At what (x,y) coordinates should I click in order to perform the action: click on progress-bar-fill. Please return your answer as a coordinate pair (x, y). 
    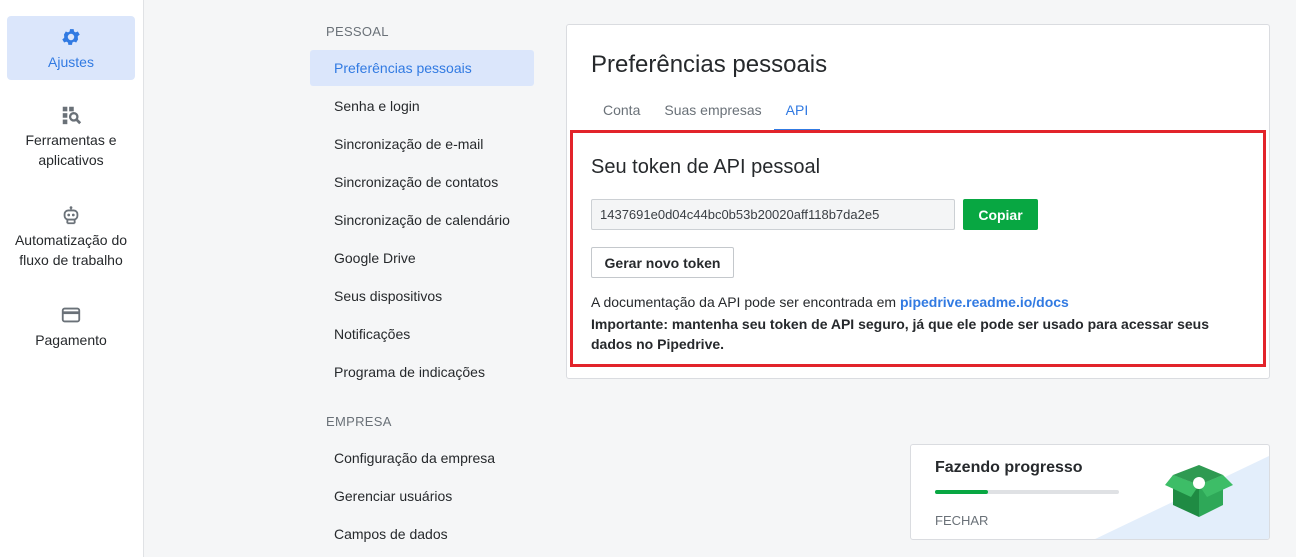
    Looking at the image, I should click on (962, 492).